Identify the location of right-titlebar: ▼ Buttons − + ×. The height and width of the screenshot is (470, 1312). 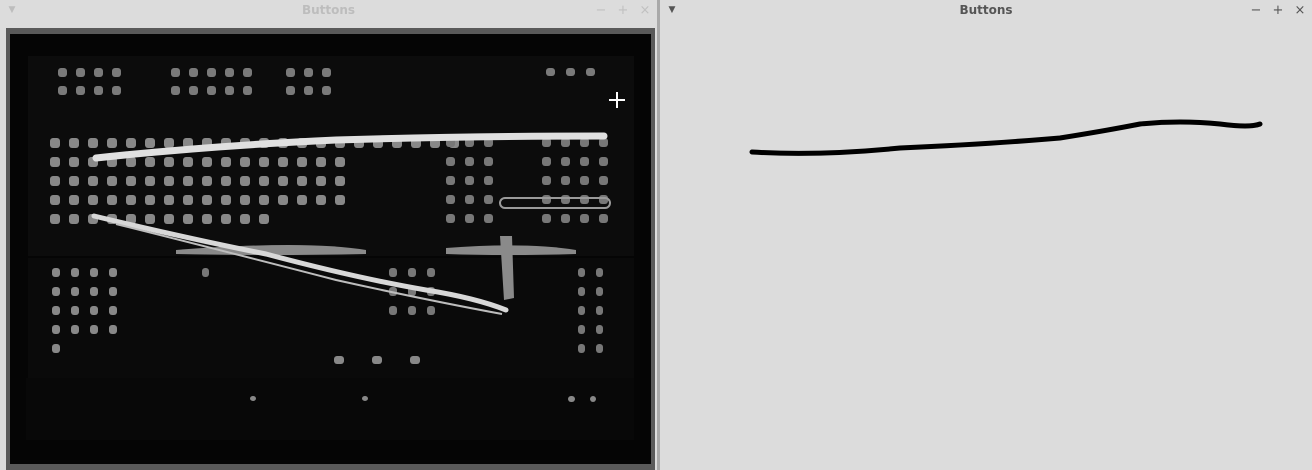
(986, 10).